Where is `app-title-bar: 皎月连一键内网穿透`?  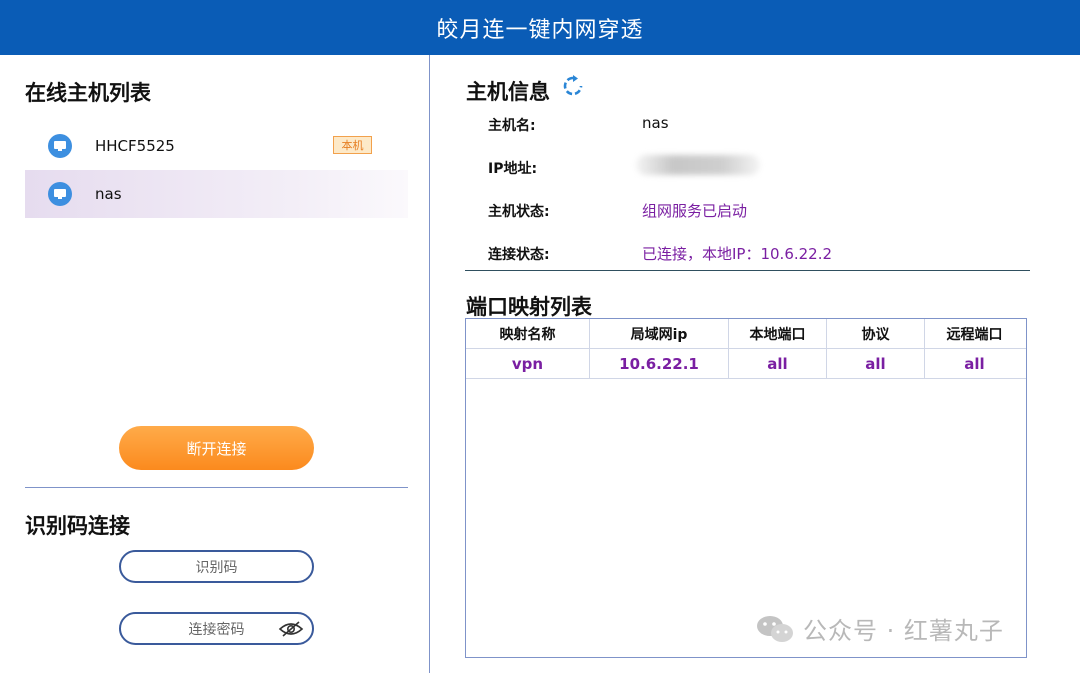 app-title-bar: 皎月连一键内网穿透 is located at coordinates (540, 27).